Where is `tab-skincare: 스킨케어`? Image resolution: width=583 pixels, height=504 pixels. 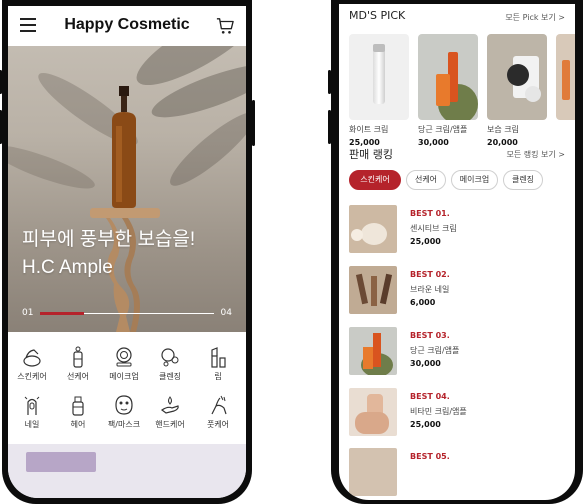
tab-skincare: 스킨케어 is located at coordinates (375, 180).